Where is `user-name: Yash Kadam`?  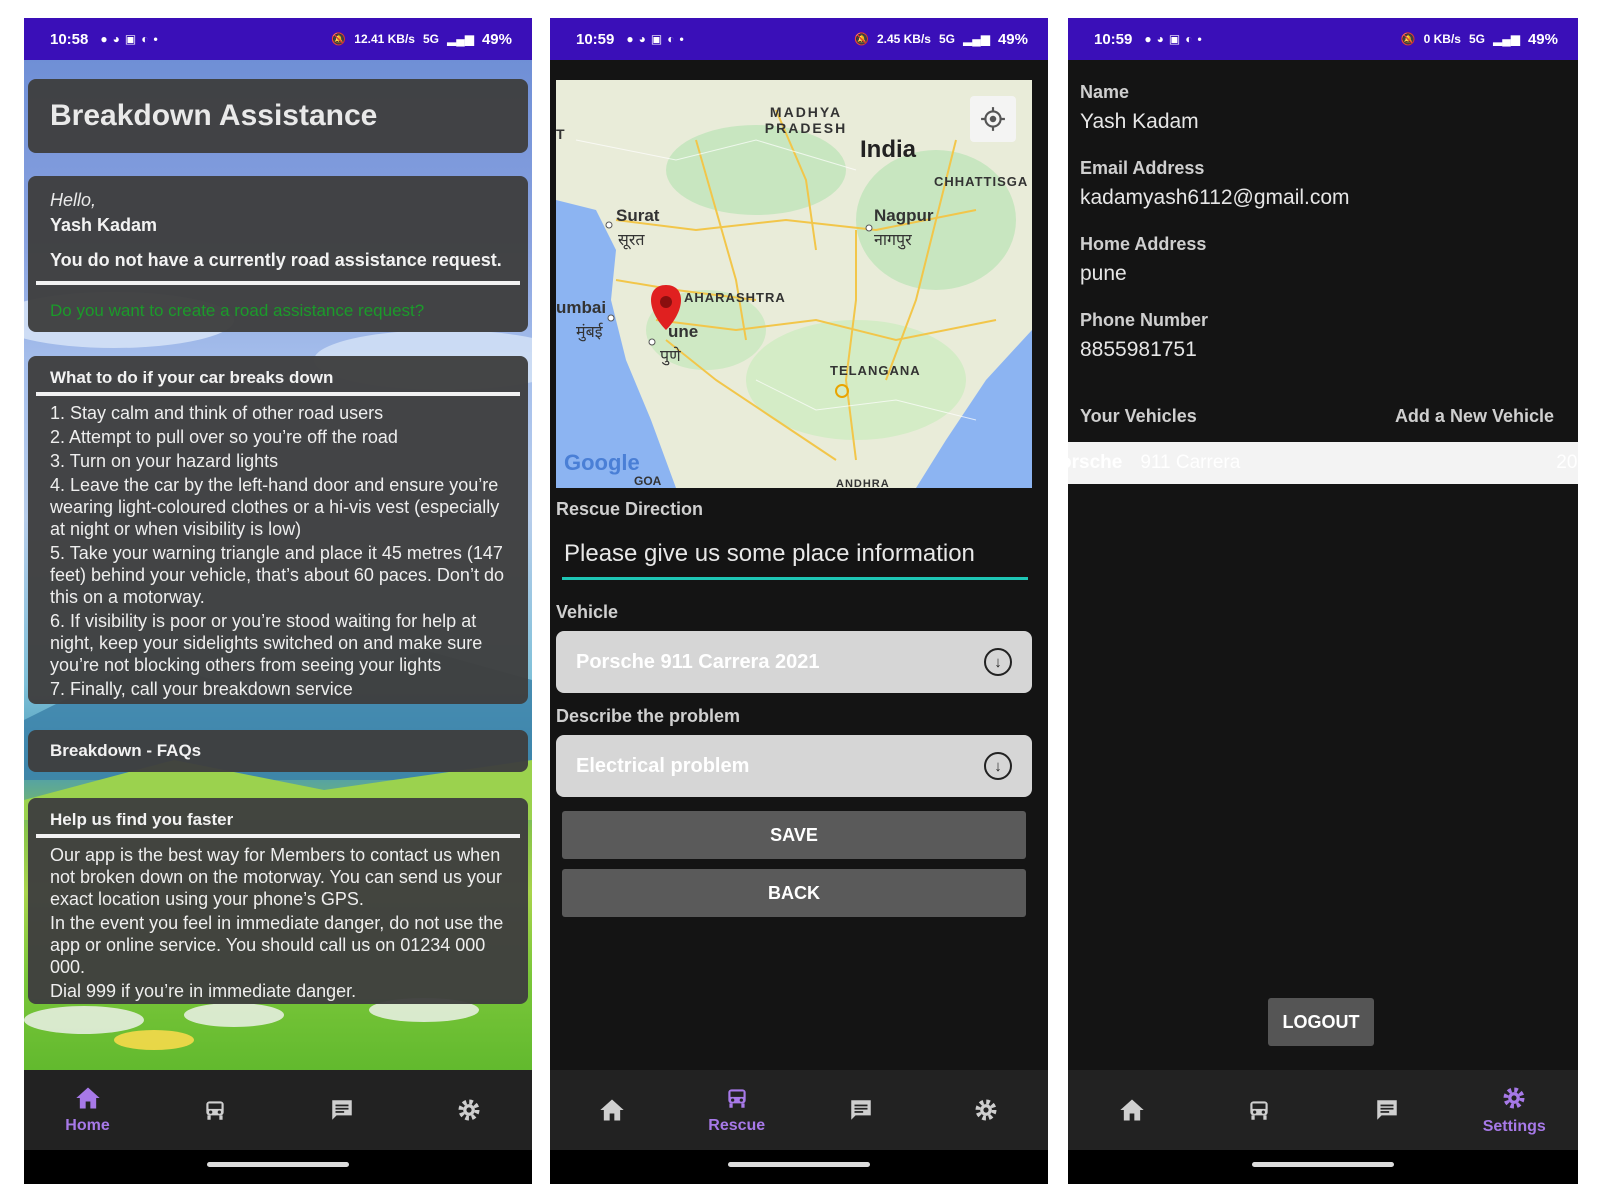
user-name: Yash Kadam is located at coordinates (104, 225).